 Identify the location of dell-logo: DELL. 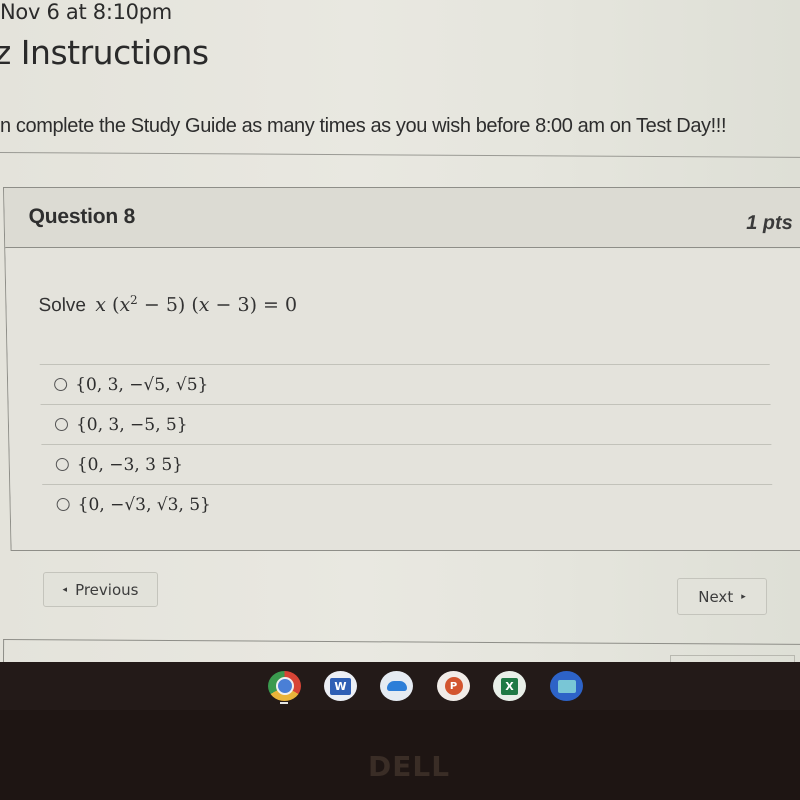
(409, 766).